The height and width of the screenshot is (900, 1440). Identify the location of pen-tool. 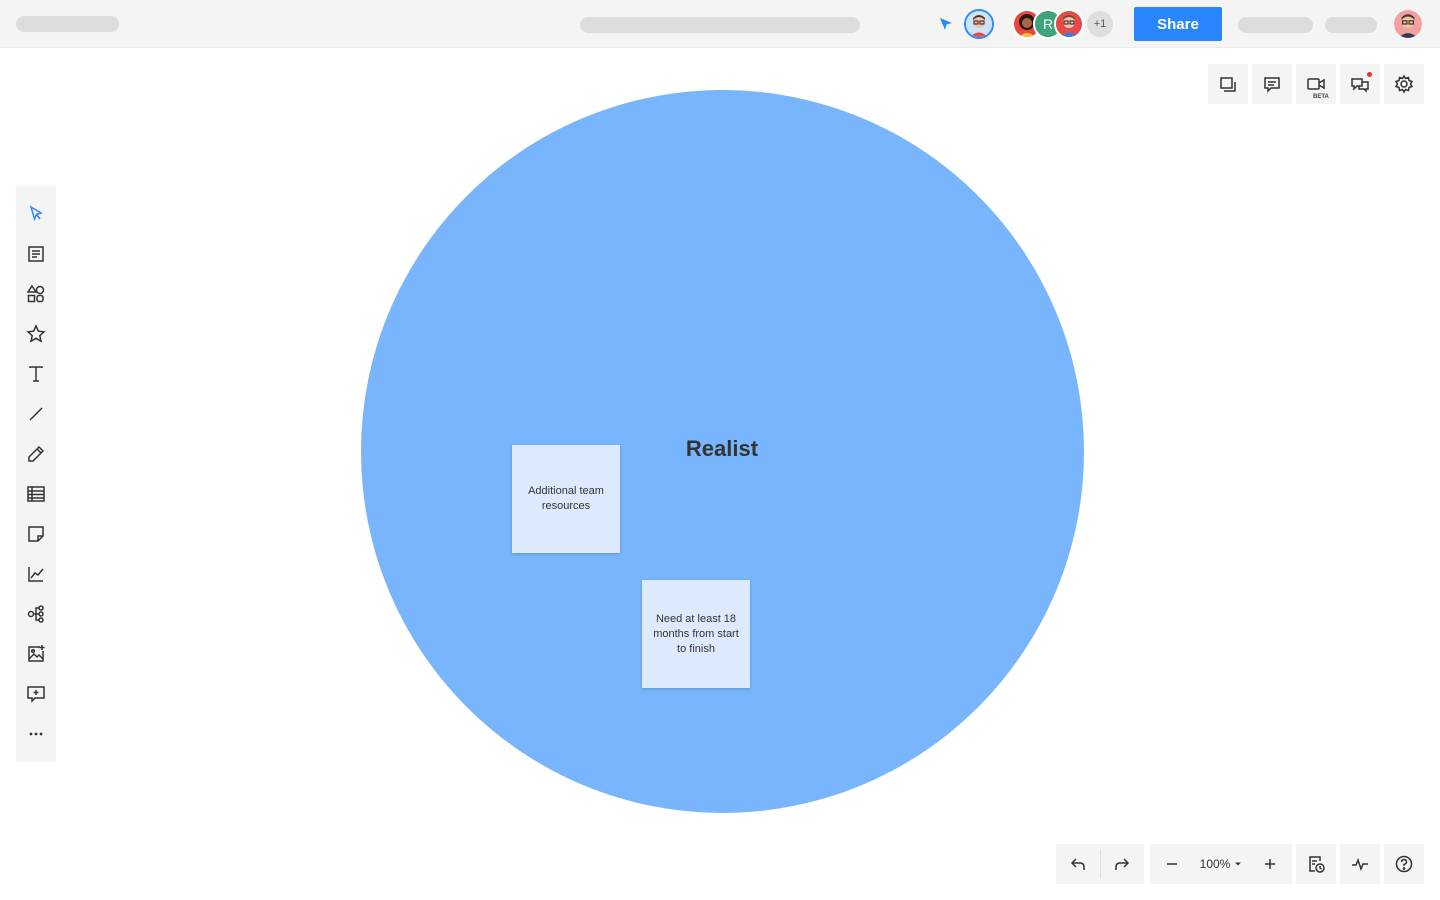
(36, 454).